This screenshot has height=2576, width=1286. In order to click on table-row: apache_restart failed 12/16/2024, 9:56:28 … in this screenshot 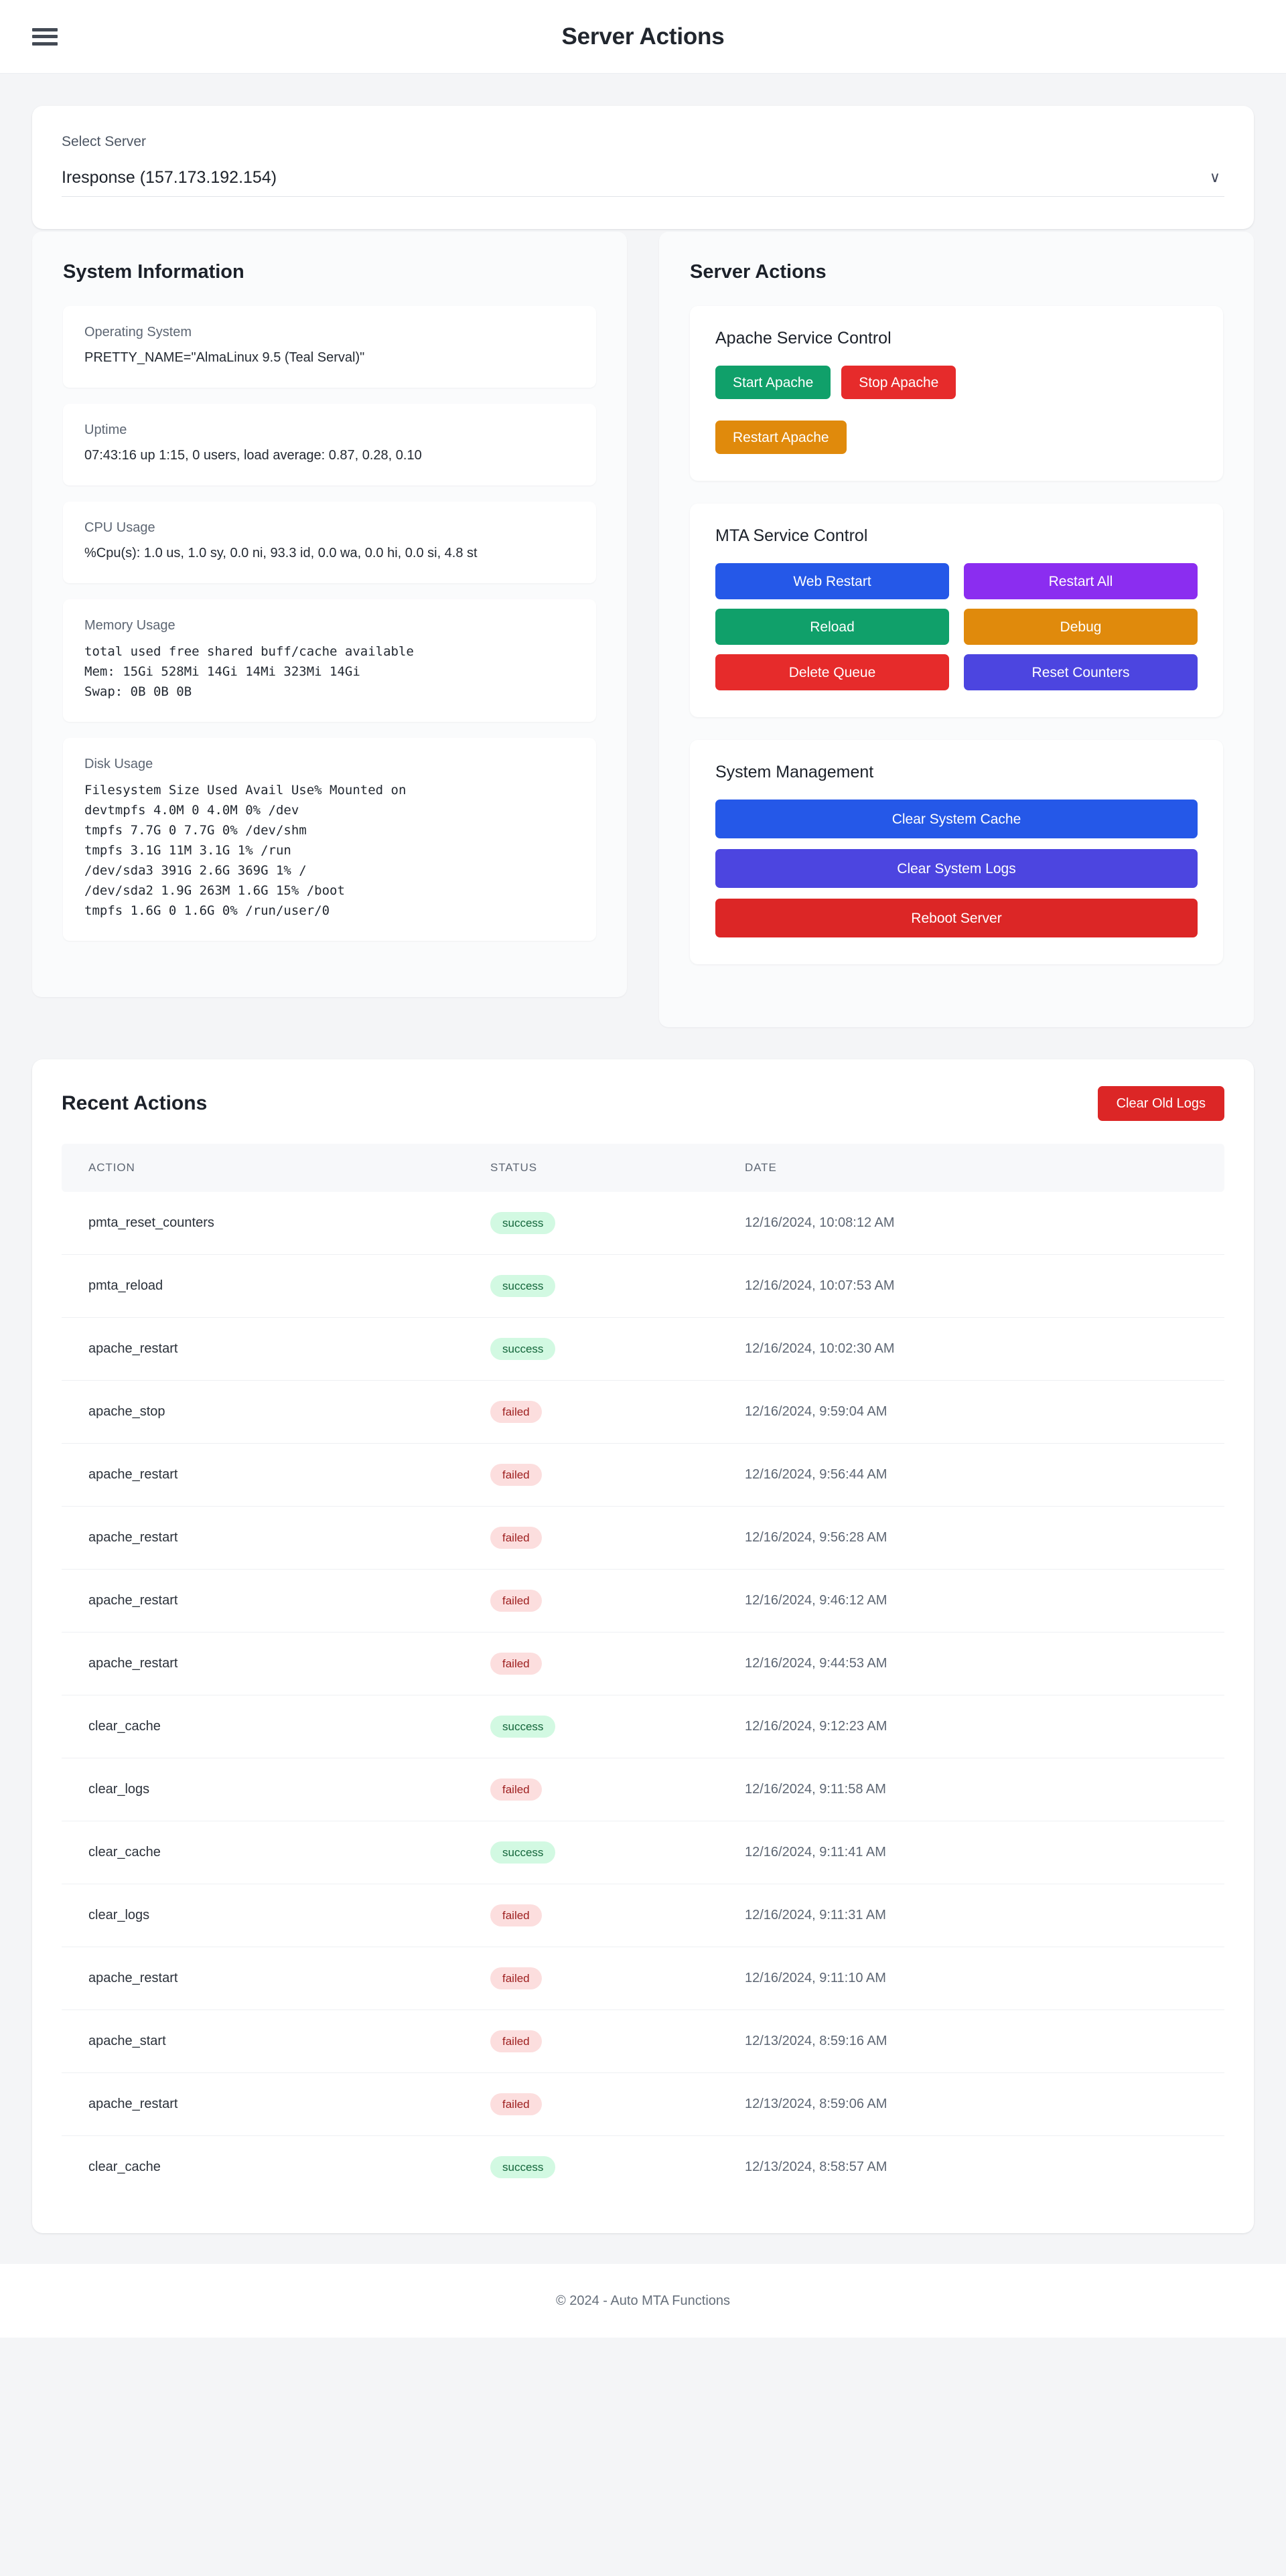, I will do `click(643, 1538)`.